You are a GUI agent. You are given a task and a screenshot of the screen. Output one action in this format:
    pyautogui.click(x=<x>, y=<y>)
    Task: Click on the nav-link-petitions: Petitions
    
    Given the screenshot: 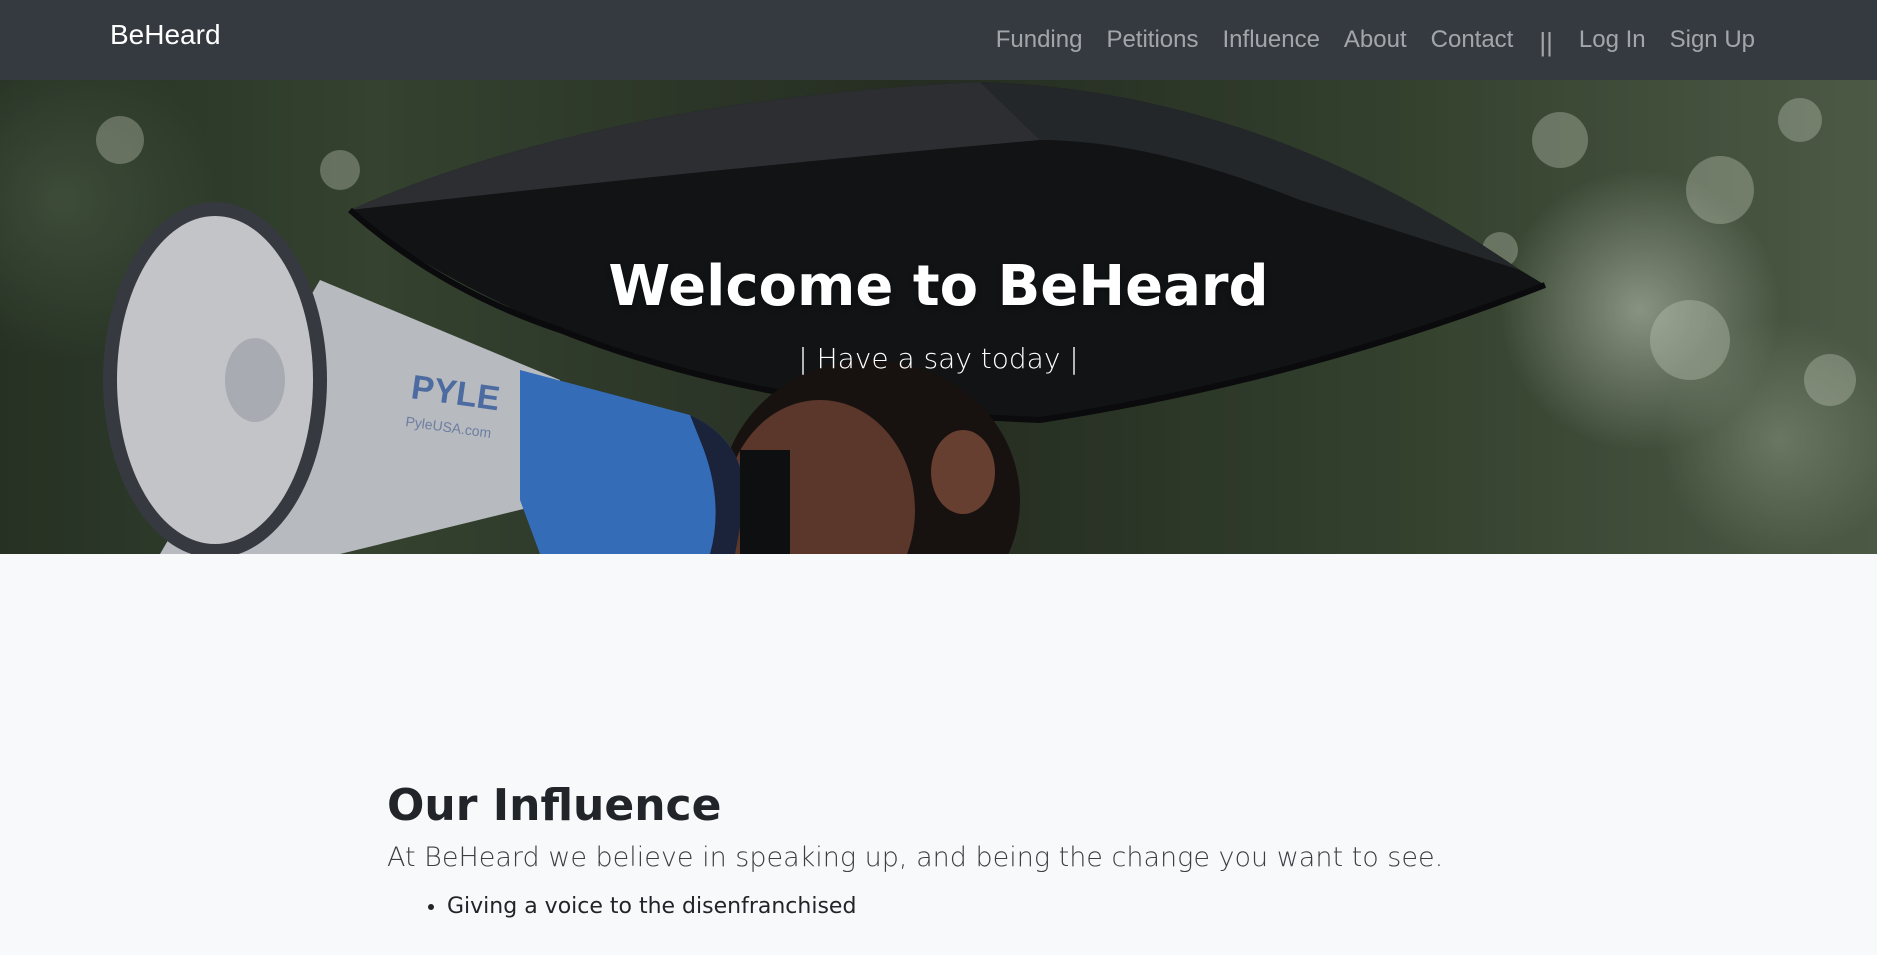 What is the action you would take?
    pyautogui.click(x=1152, y=40)
    